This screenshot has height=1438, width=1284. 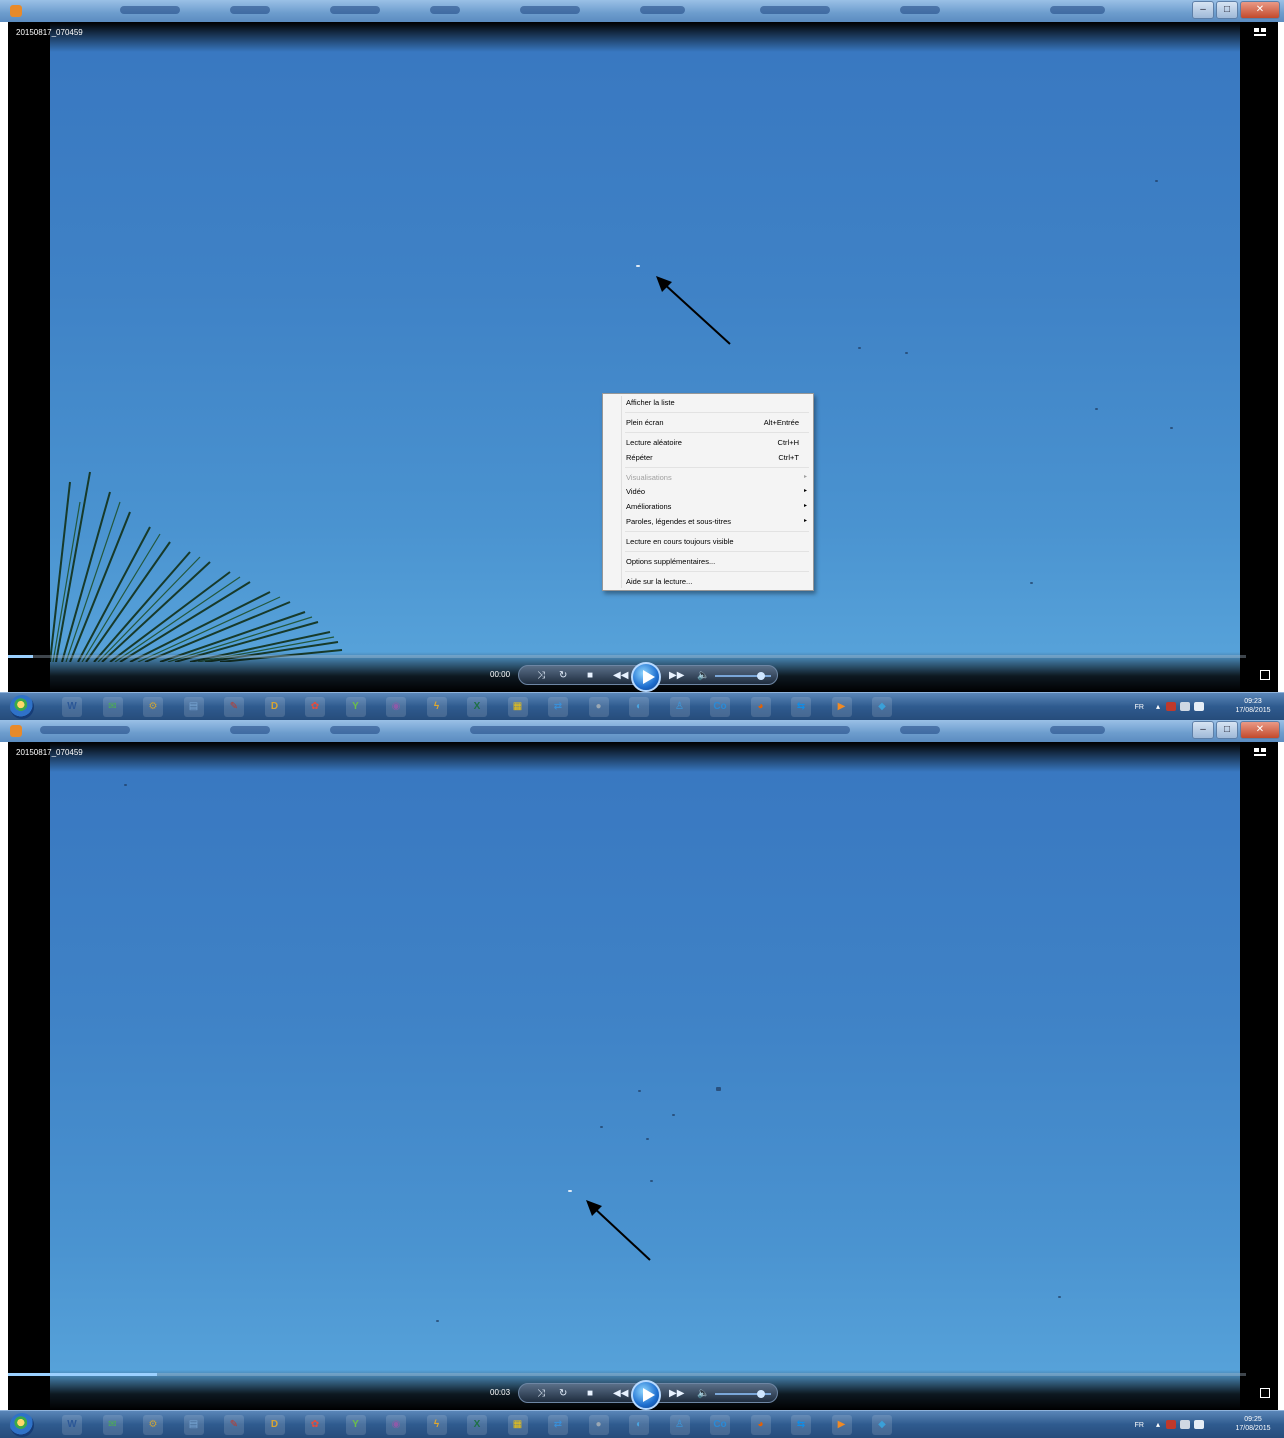 What do you see at coordinates (712, 444) in the screenshot?
I see `menu-item: Lecture aléatoire Ctrl+H` at bounding box center [712, 444].